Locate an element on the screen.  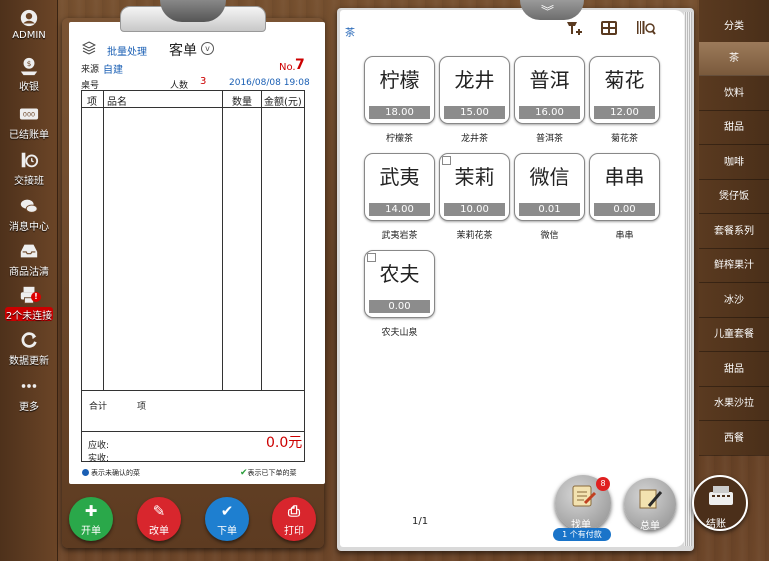
dish-name: 龙井 is located at coordinates (474, 80).